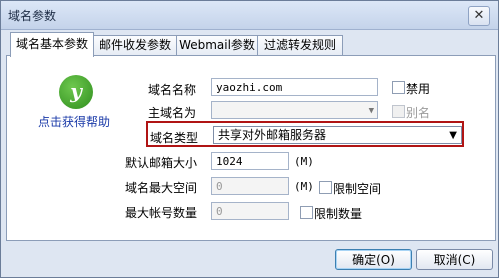 The width and height of the screenshot is (499, 278). What do you see at coordinates (294, 87) in the screenshot?
I see `domain-name-input: yaozhi.com` at bounding box center [294, 87].